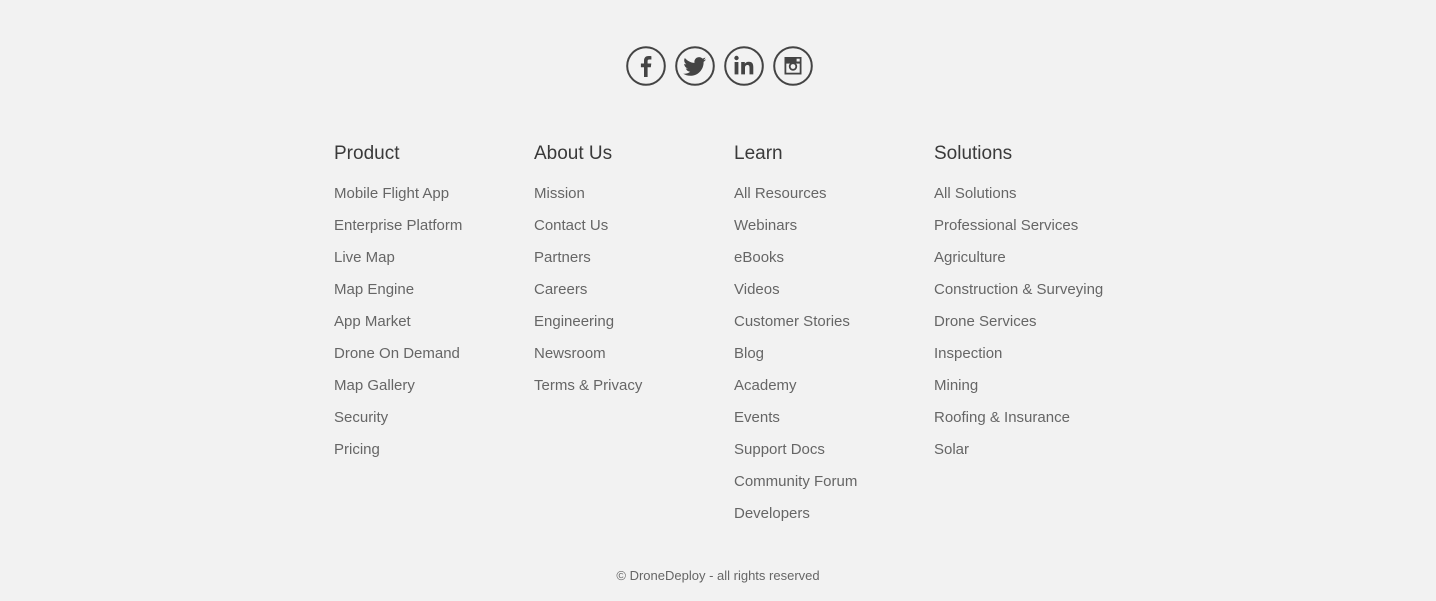 The width and height of the screenshot is (1436, 601). I want to click on facebook-link, so click(646, 66).